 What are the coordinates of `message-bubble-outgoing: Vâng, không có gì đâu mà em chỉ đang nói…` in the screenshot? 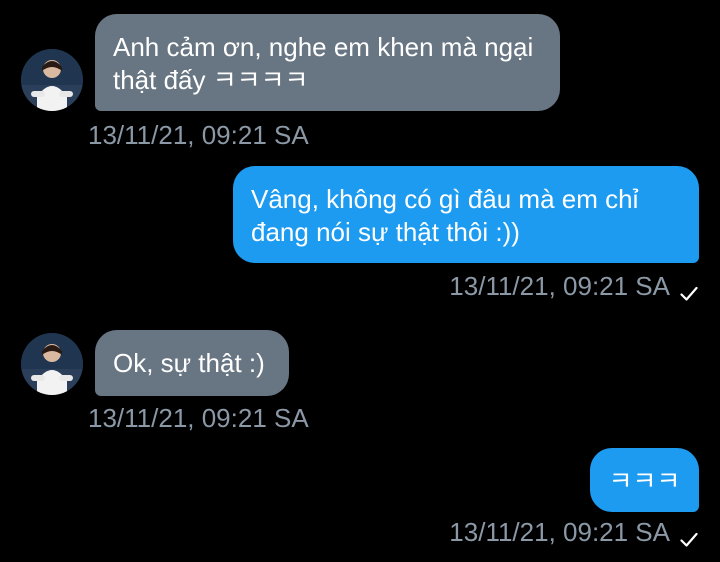 It's located at (466, 214).